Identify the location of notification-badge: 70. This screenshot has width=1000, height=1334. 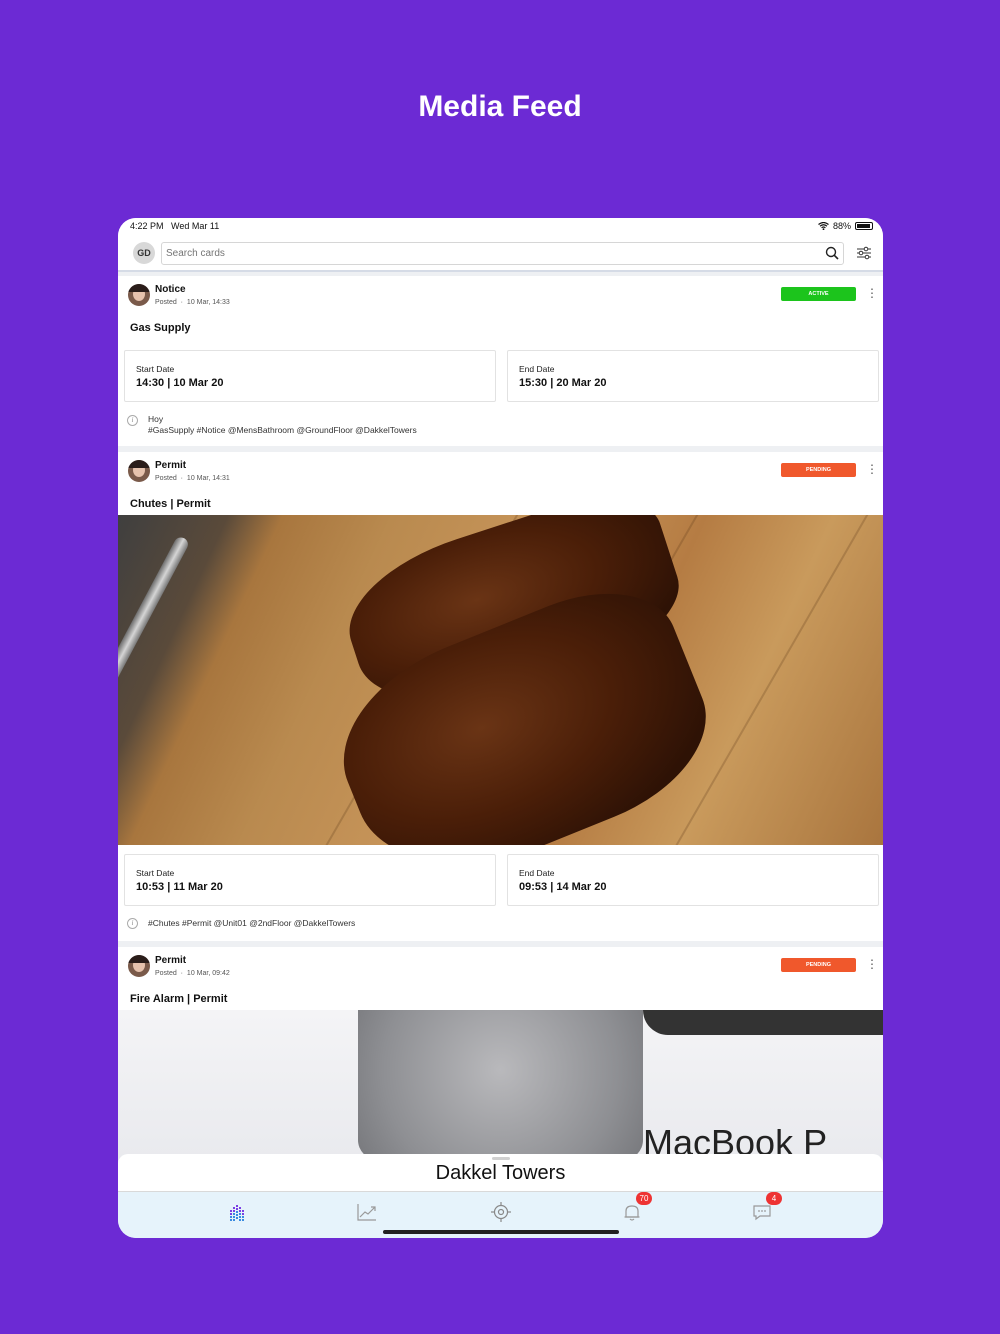
(644, 1198).